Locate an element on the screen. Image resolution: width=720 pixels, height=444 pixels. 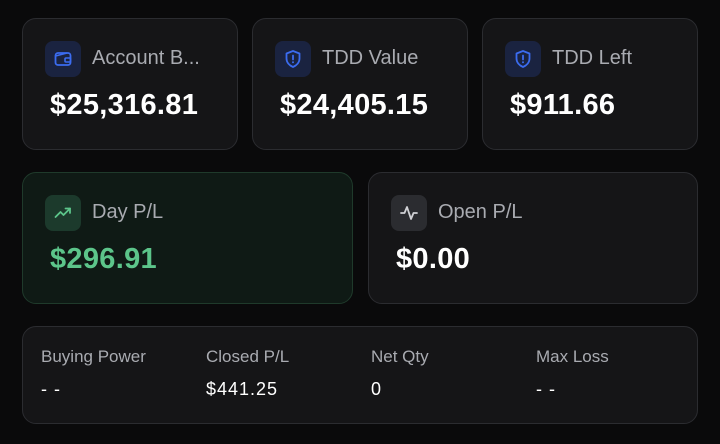
trending-up-icon is located at coordinates (63, 213).